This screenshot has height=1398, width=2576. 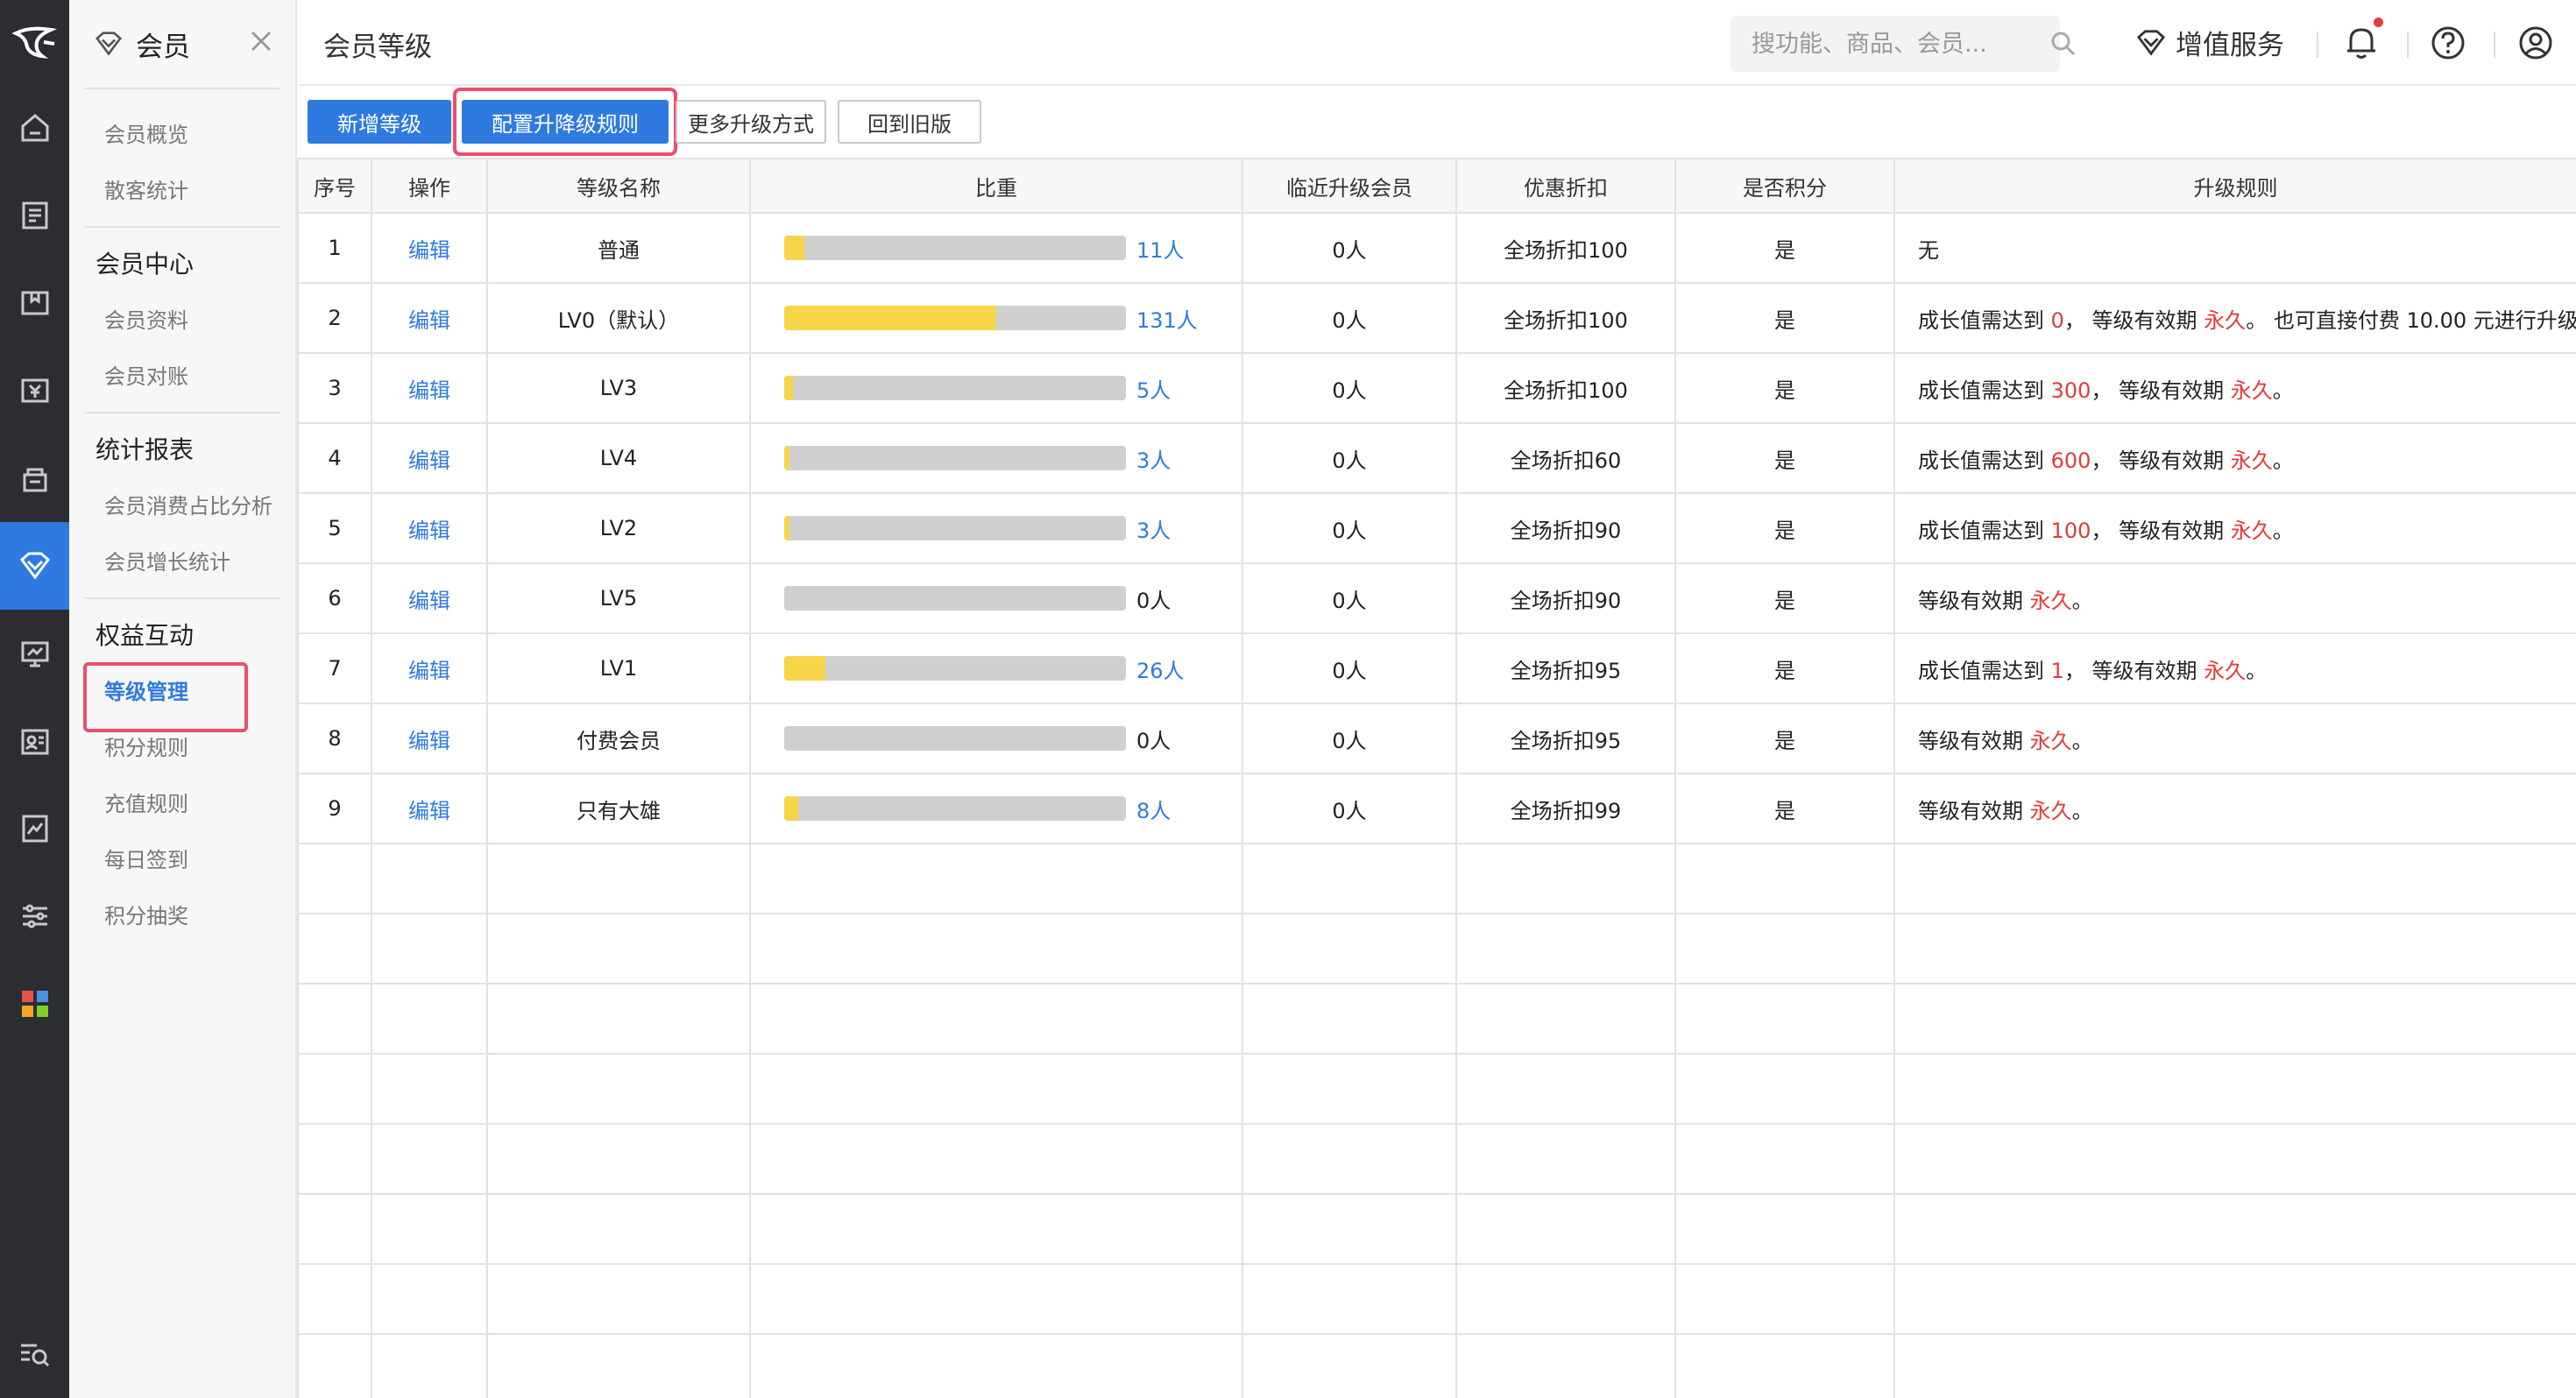 I want to click on sidebar-item-points-rules: 积分规则, so click(x=182, y=748).